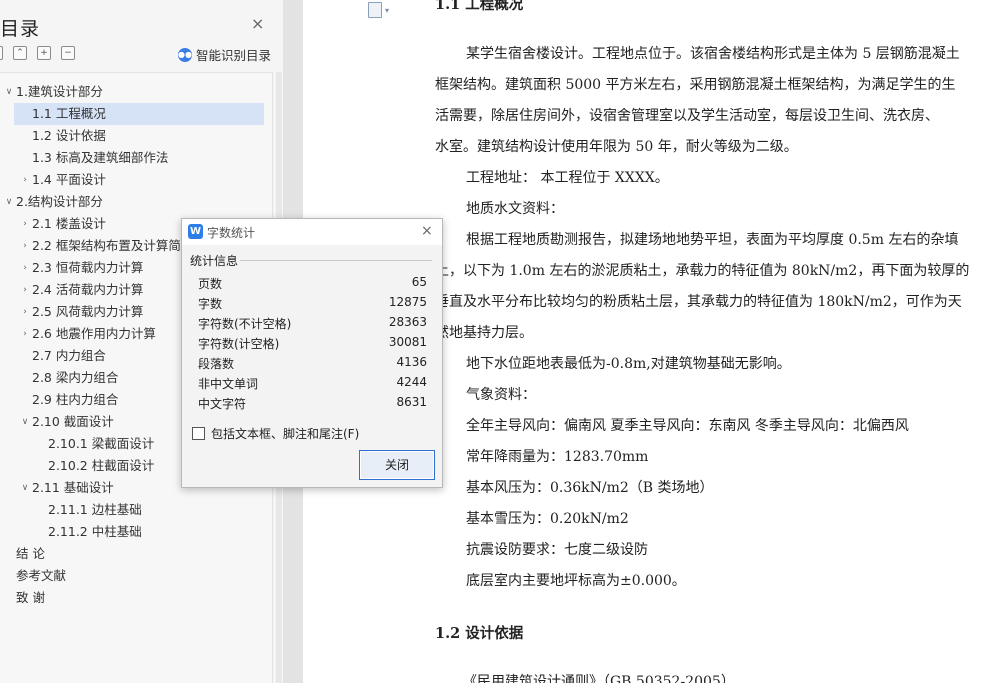 This screenshot has height=683, width=1008. I want to click on toc-item-label: 2.11.1 边柱基础, so click(95, 509).